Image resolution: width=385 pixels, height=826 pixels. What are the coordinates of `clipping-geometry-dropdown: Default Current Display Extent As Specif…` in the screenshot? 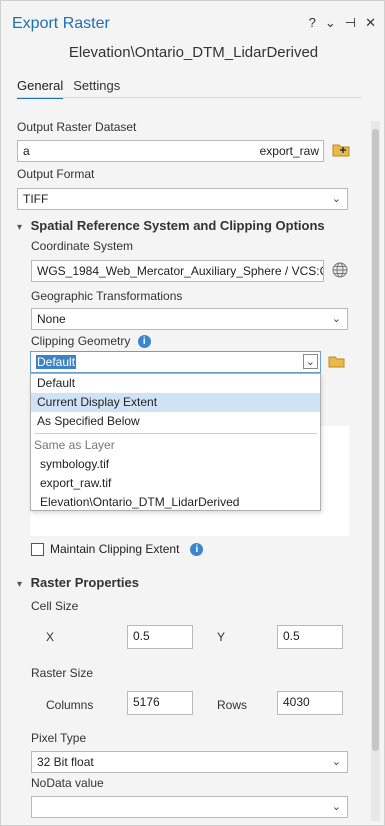 It's located at (175, 442).